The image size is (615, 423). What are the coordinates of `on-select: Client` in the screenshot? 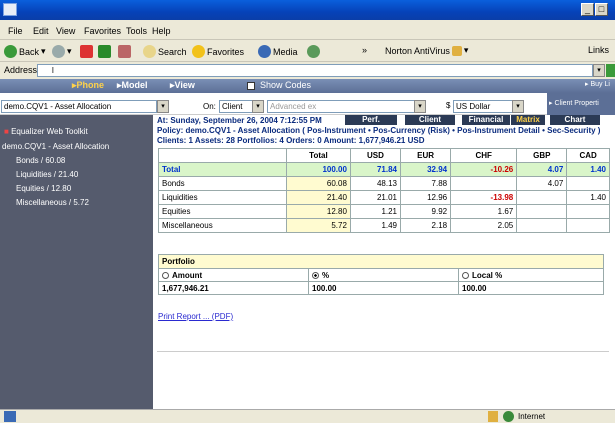 It's located at (236, 106).